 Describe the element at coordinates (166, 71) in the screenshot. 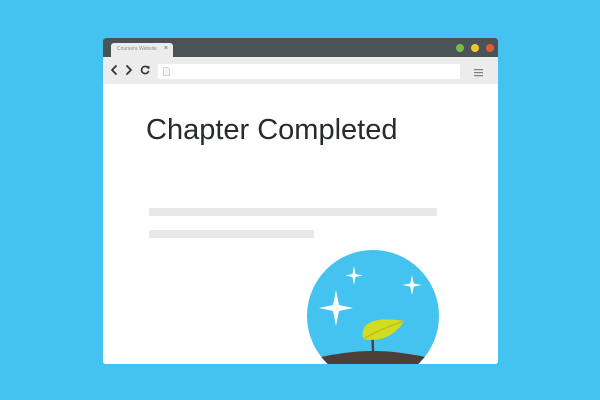

I see `page-icon` at that location.